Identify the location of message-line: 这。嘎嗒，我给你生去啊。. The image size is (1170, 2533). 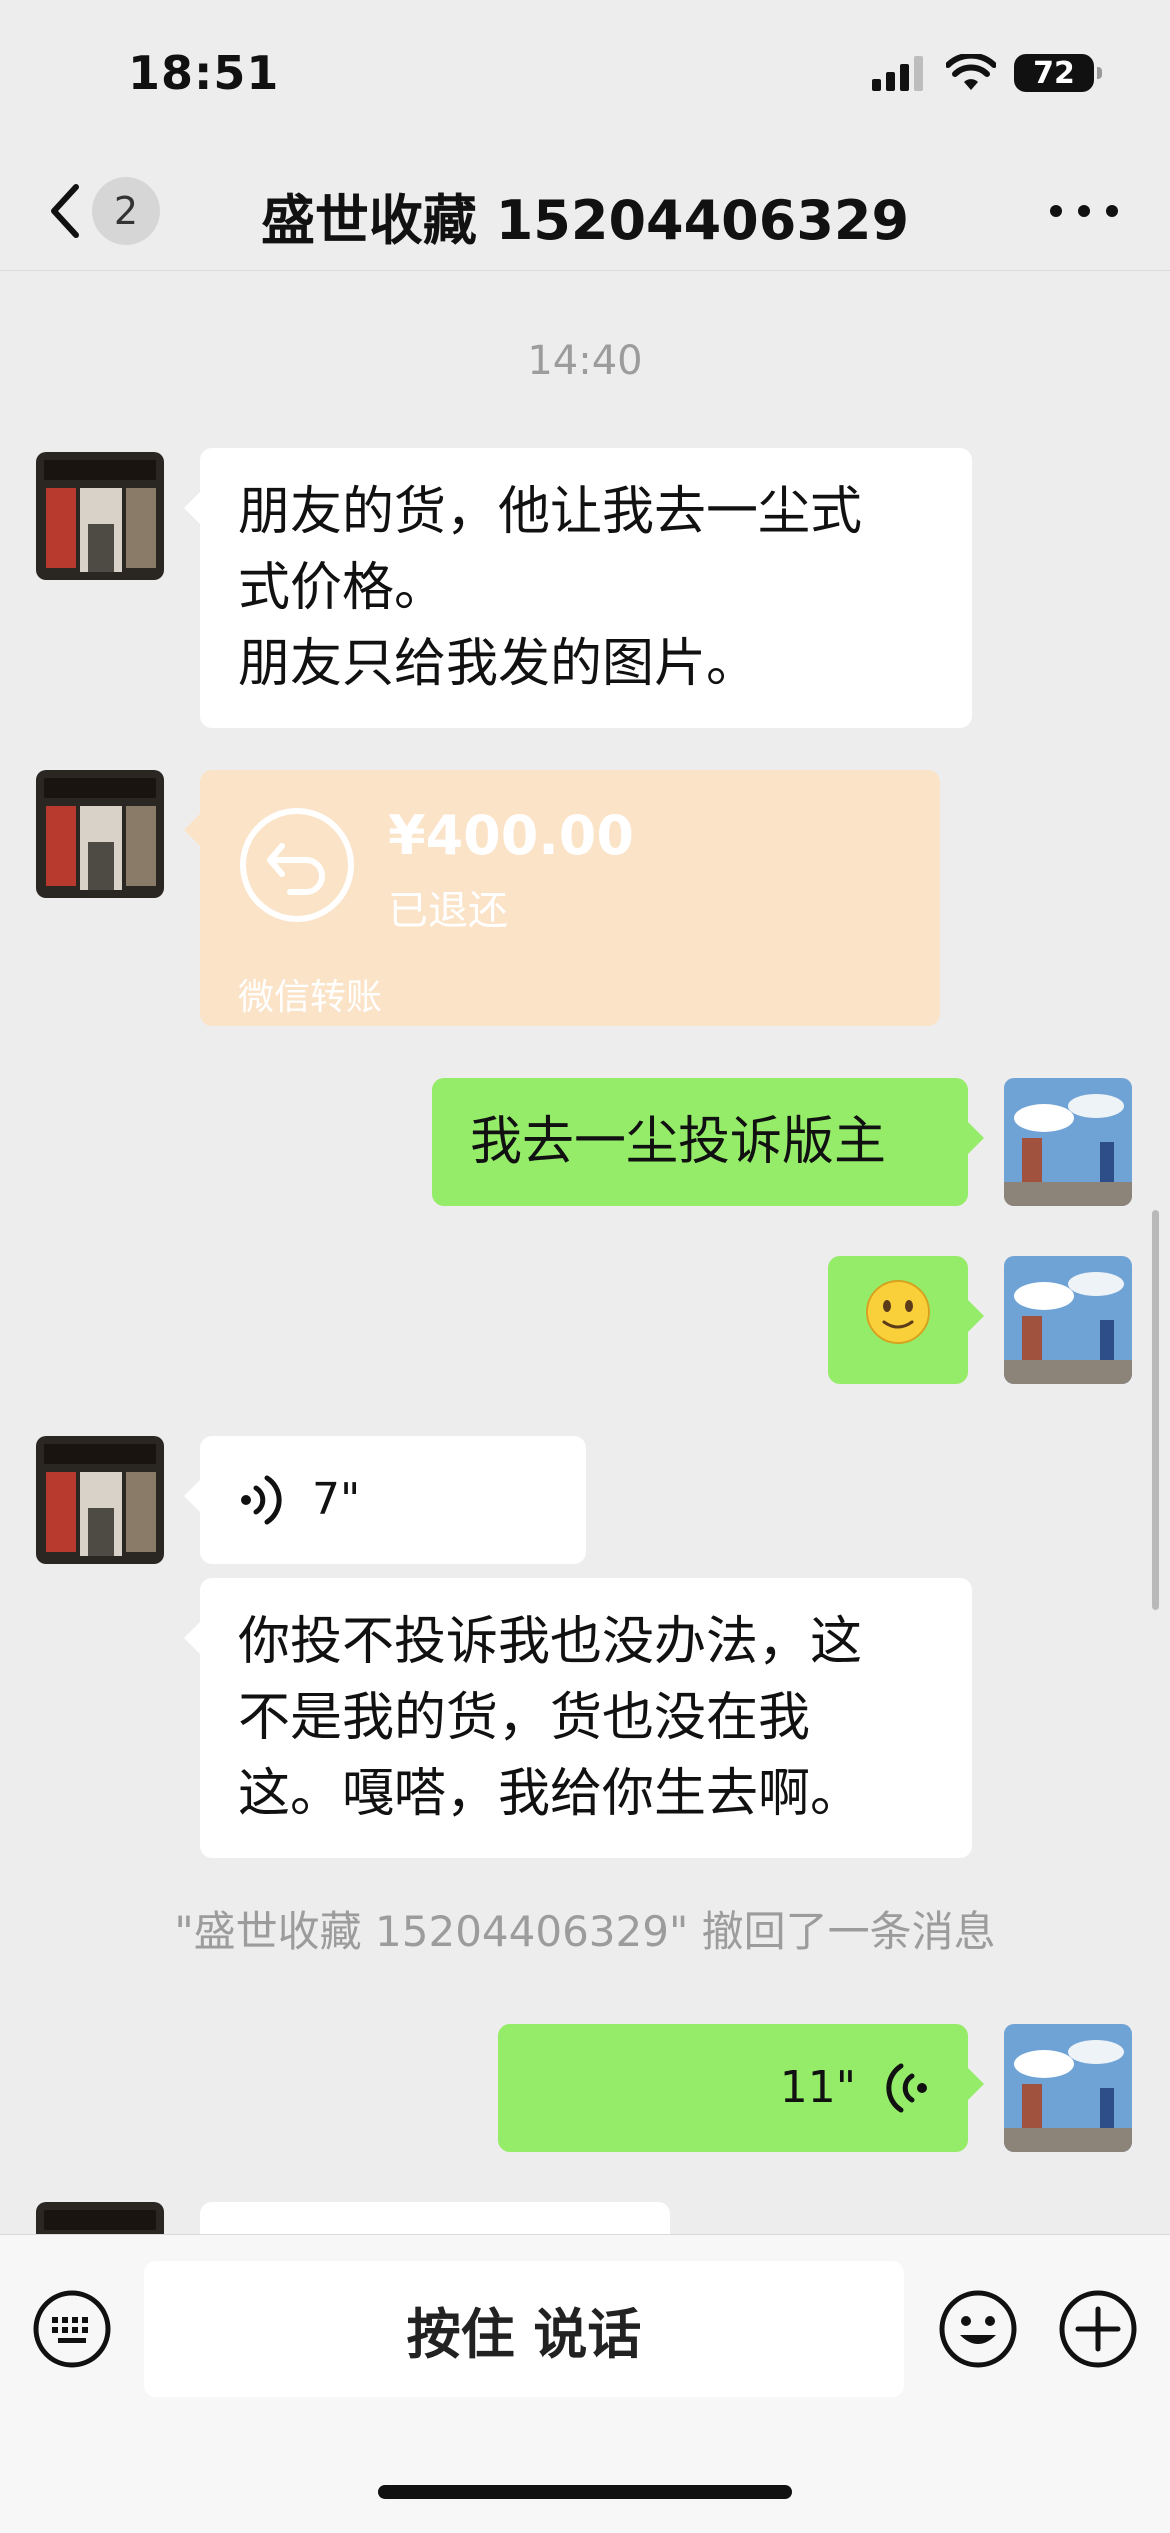
(550, 1794).